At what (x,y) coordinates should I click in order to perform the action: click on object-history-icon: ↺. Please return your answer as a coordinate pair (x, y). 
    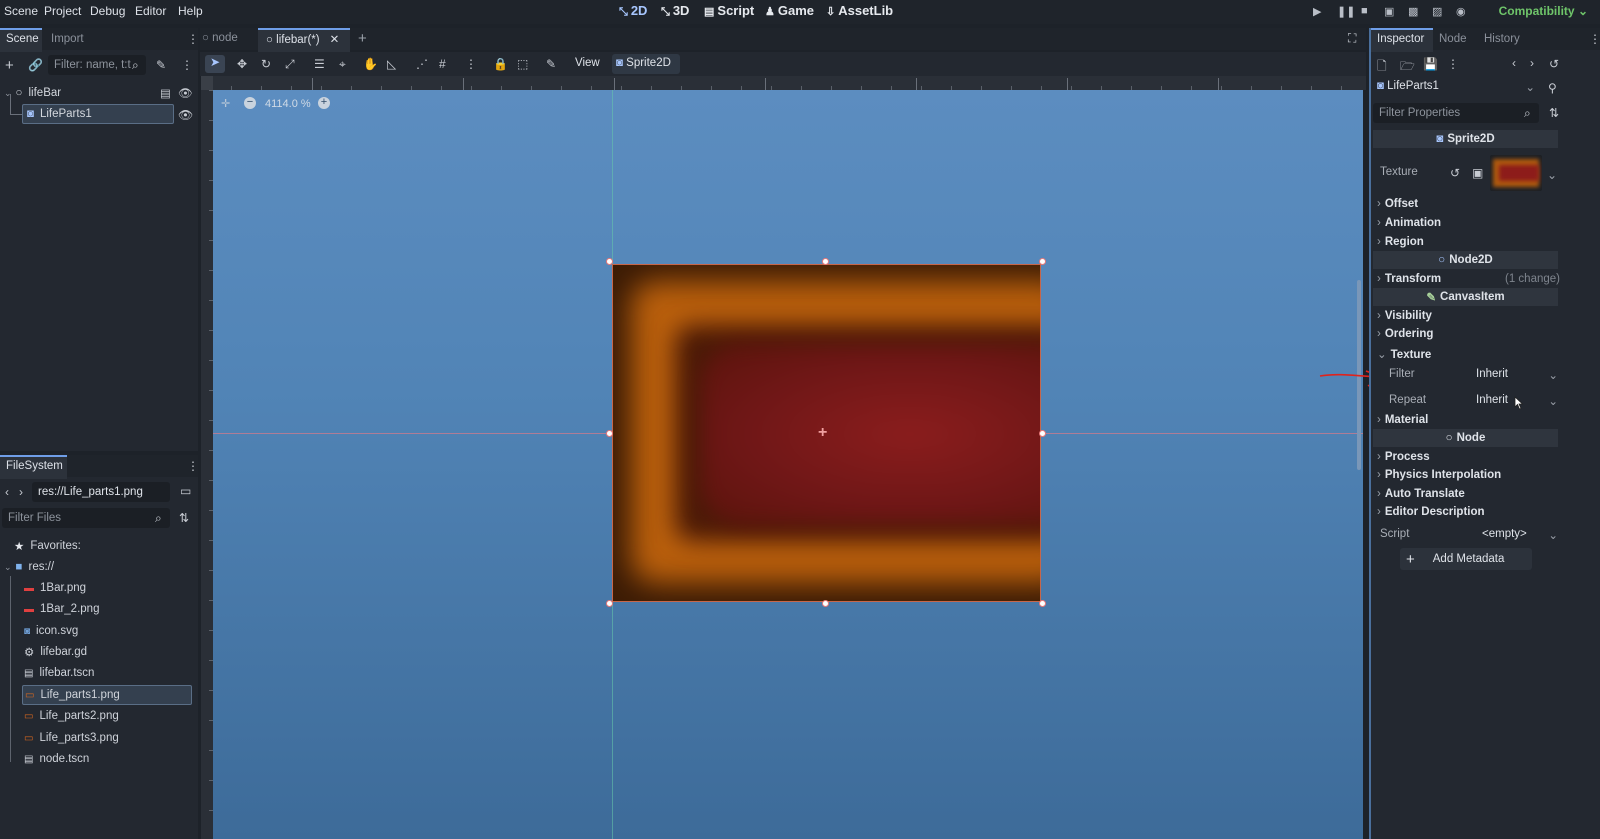
    Looking at the image, I should click on (1554, 64).